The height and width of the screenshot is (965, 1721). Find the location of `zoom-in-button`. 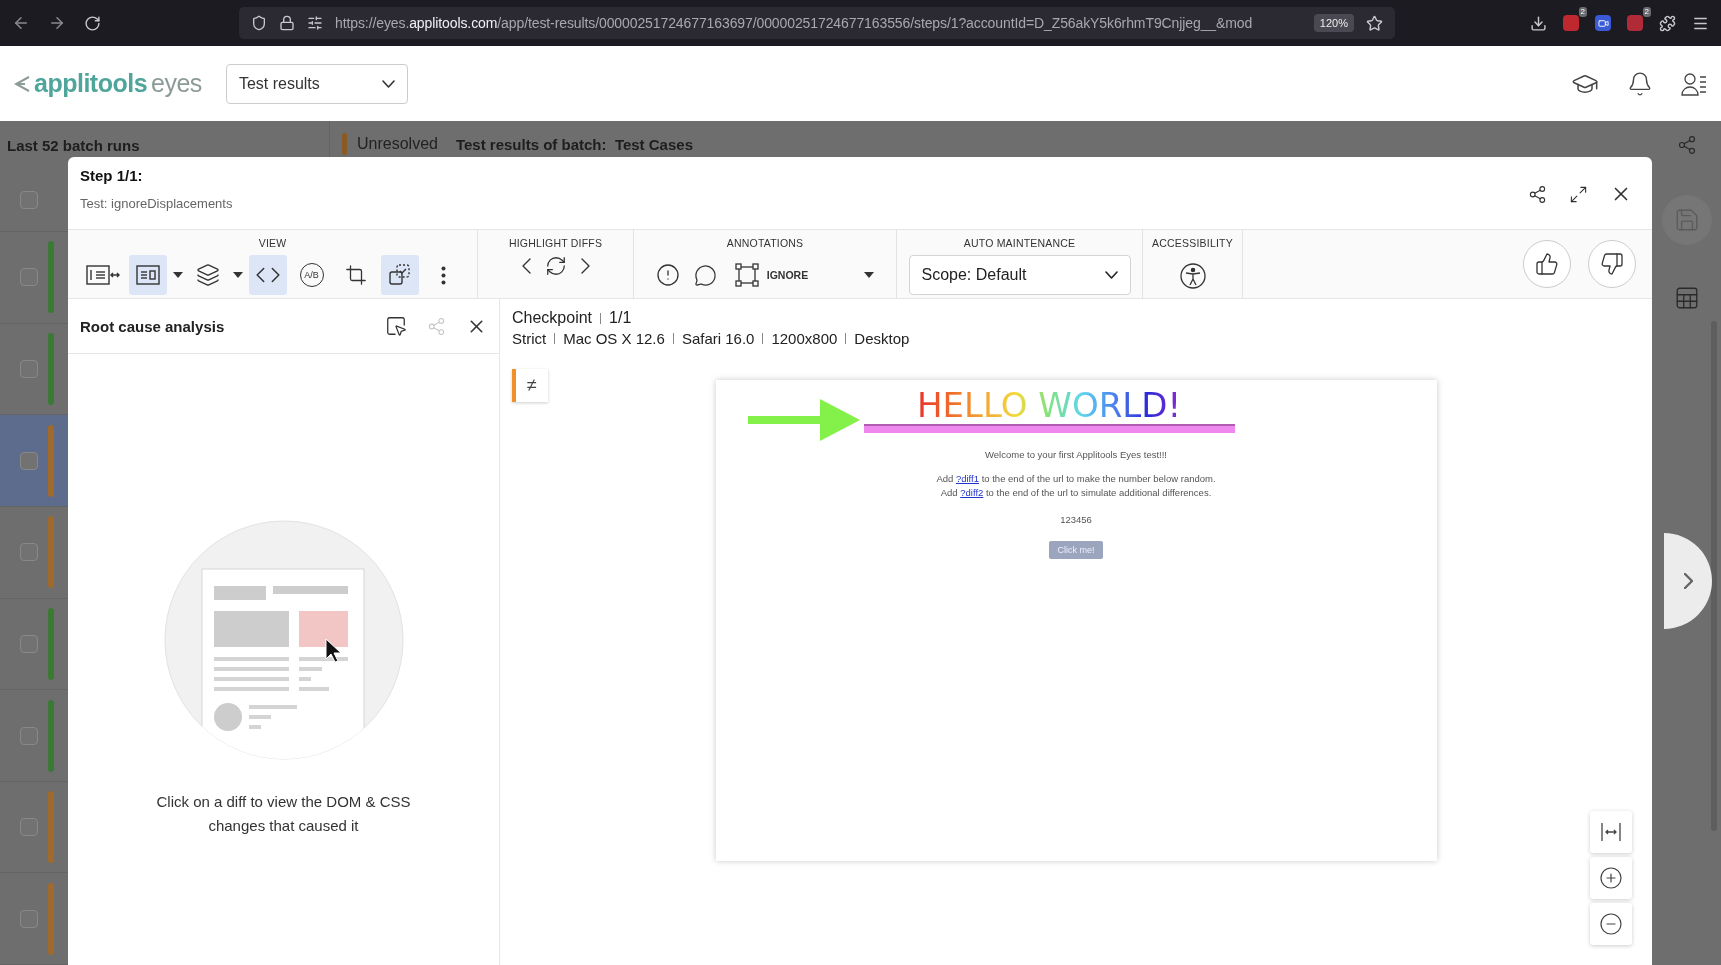

zoom-in-button is located at coordinates (1611, 878).